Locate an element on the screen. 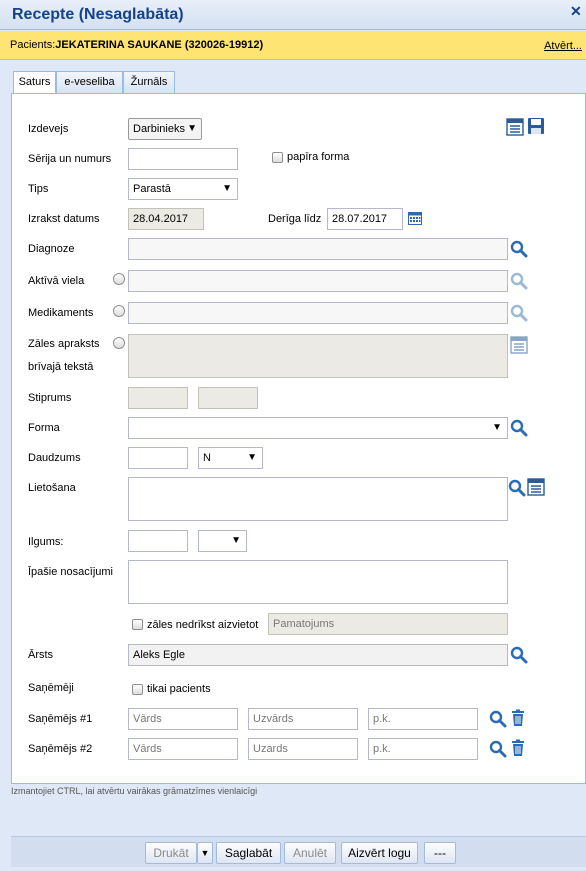 The image size is (586, 871). patient-label: Pacients: is located at coordinates (33, 45).